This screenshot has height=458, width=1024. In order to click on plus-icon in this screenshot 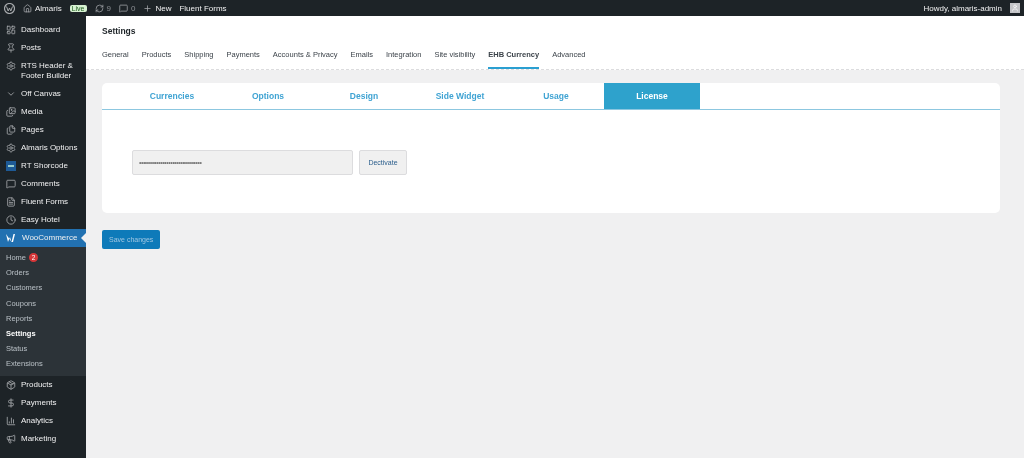, I will do `click(148, 8)`.